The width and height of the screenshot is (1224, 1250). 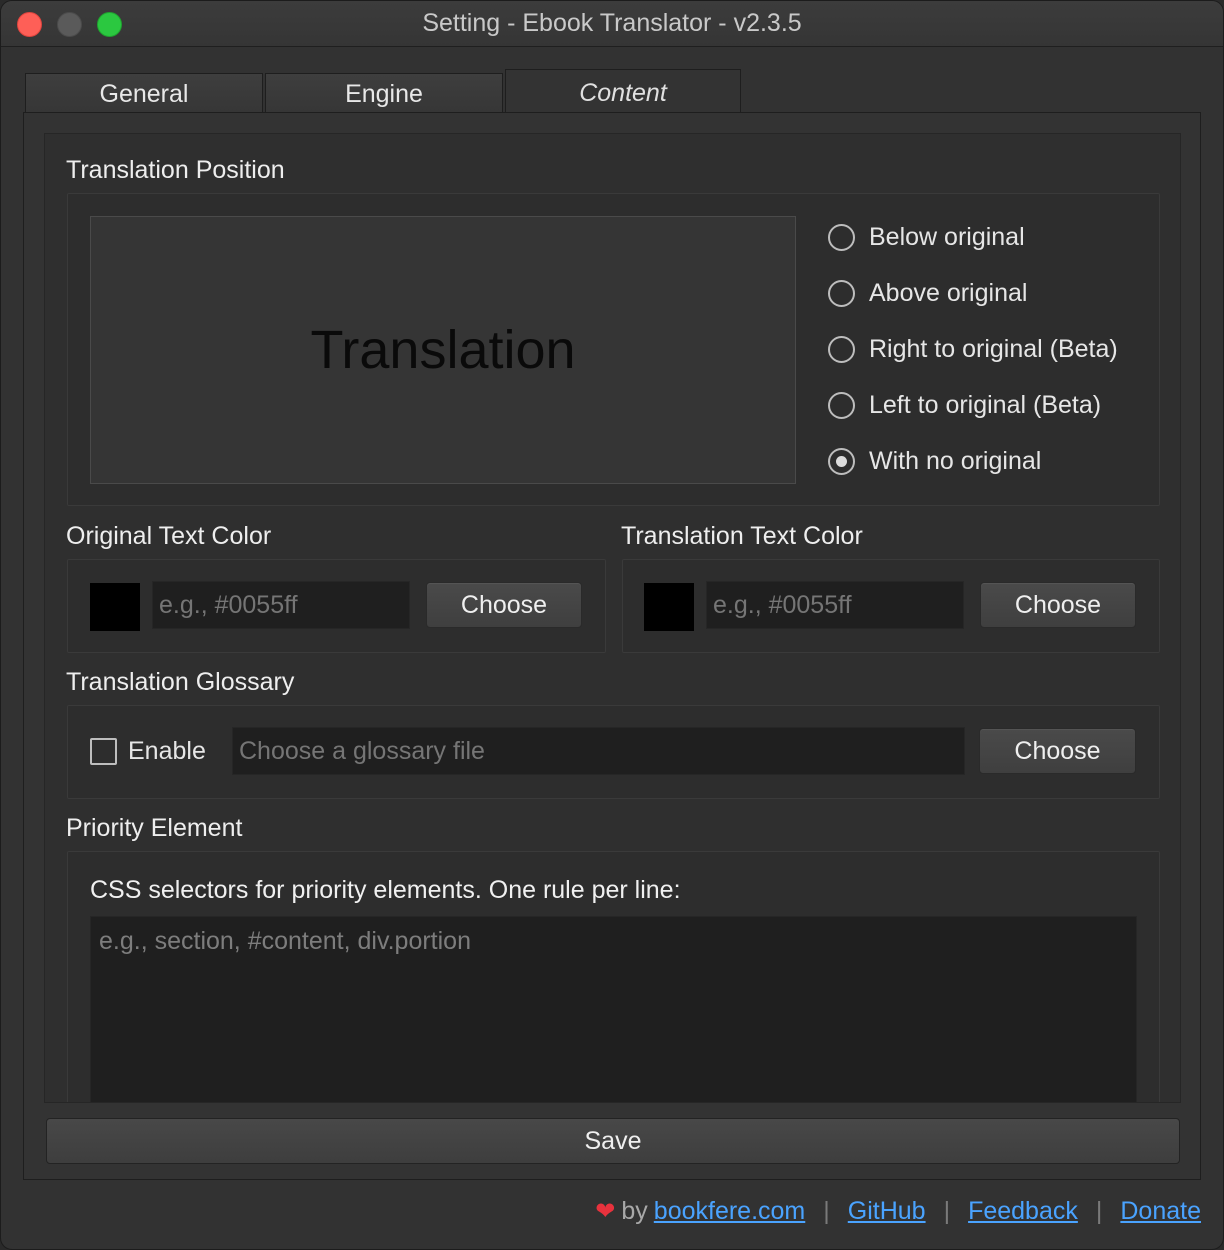 I want to click on glossary-file-input, so click(x=598, y=751).